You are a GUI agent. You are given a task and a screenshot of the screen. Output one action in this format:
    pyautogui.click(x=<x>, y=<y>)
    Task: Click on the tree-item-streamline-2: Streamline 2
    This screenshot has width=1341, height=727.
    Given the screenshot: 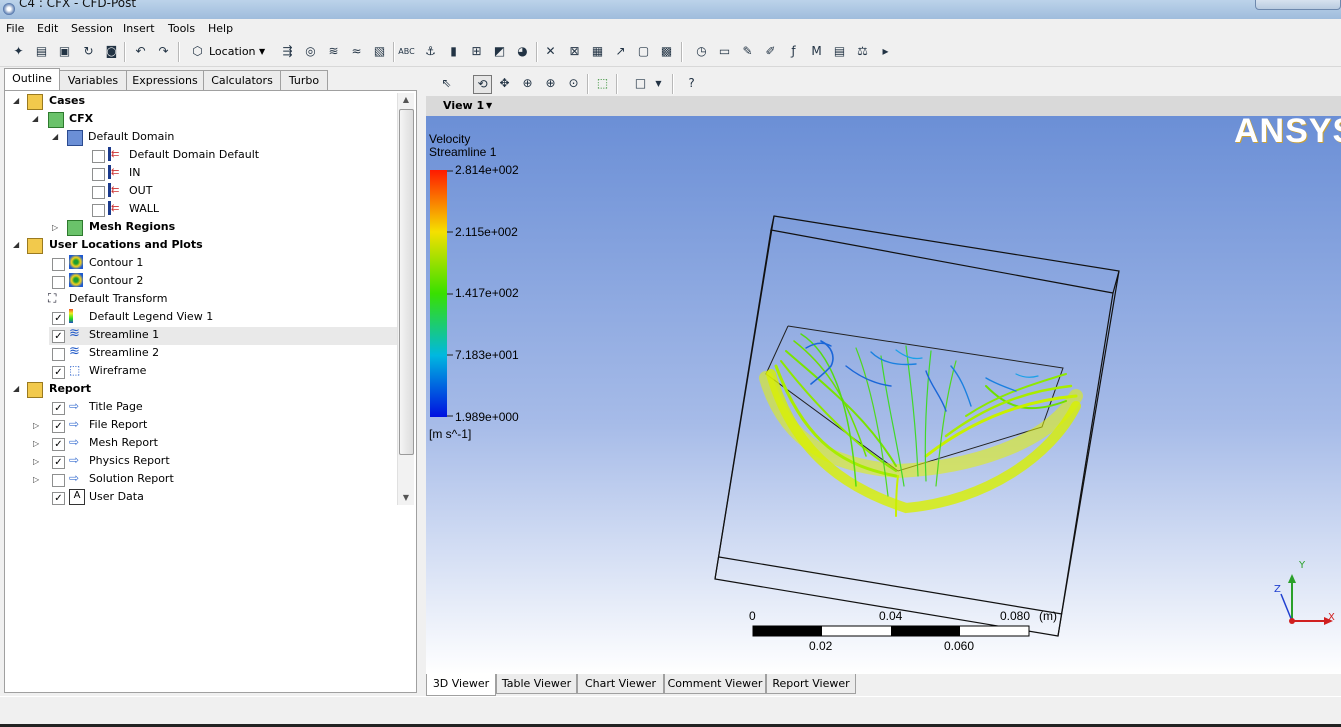 What is the action you would take?
    pyautogui.click(x=124, y=353)
    